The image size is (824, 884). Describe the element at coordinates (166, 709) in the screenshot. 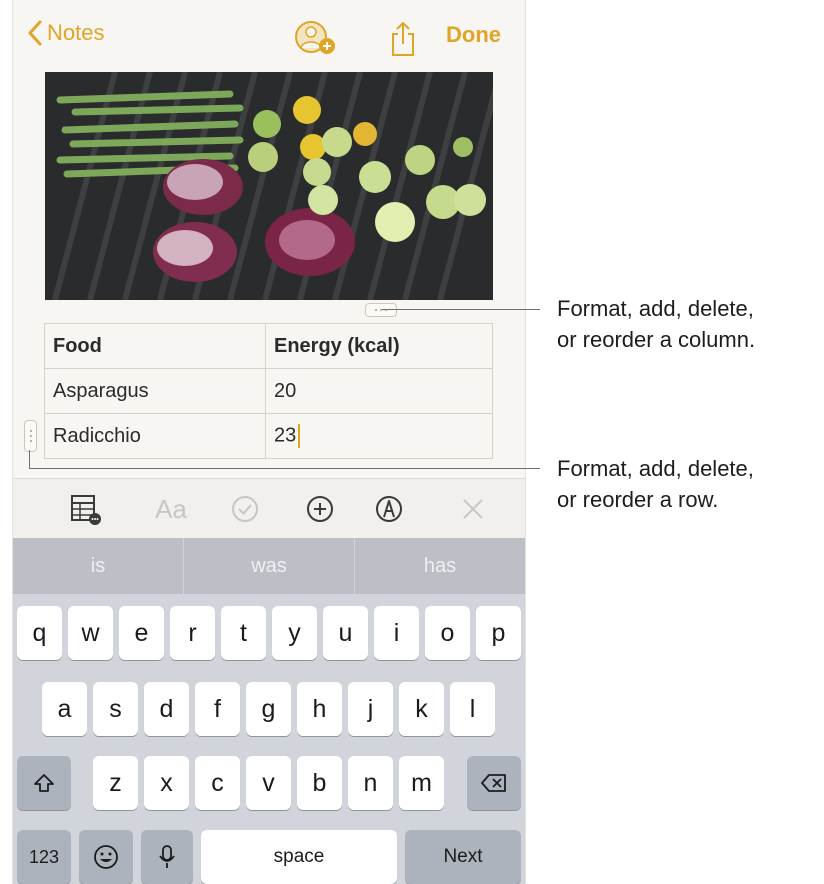

I see `key-d: d` at that location.